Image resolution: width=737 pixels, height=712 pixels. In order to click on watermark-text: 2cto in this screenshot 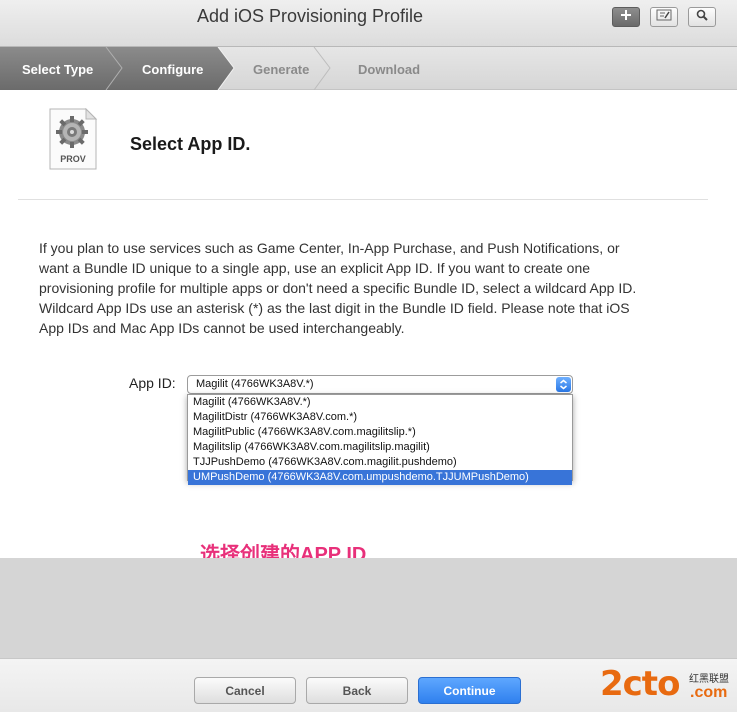, I will do `click(640, 684)`.